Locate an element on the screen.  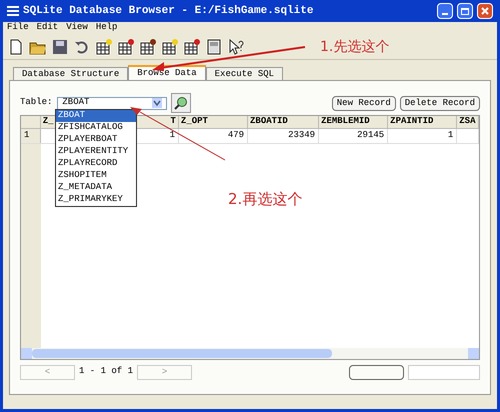
column-header: ZPAINTID is located at coordinates (412, 122).